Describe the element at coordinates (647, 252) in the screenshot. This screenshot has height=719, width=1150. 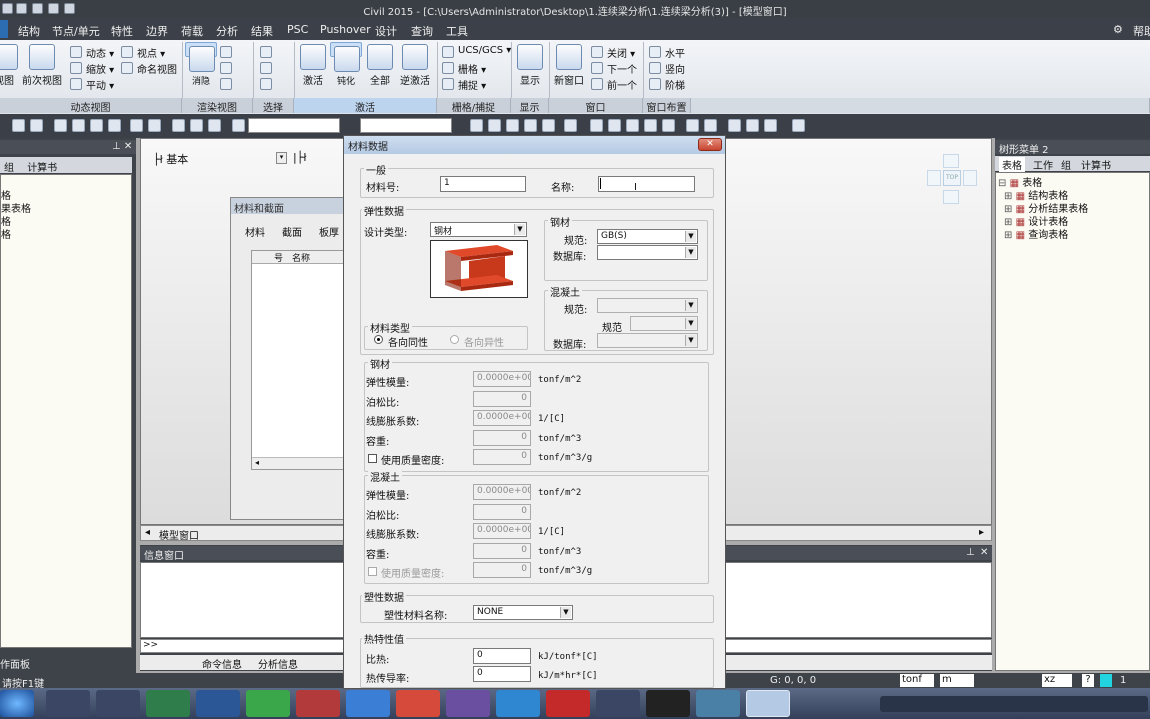
I see `steel-database-select: ▼` at that location.